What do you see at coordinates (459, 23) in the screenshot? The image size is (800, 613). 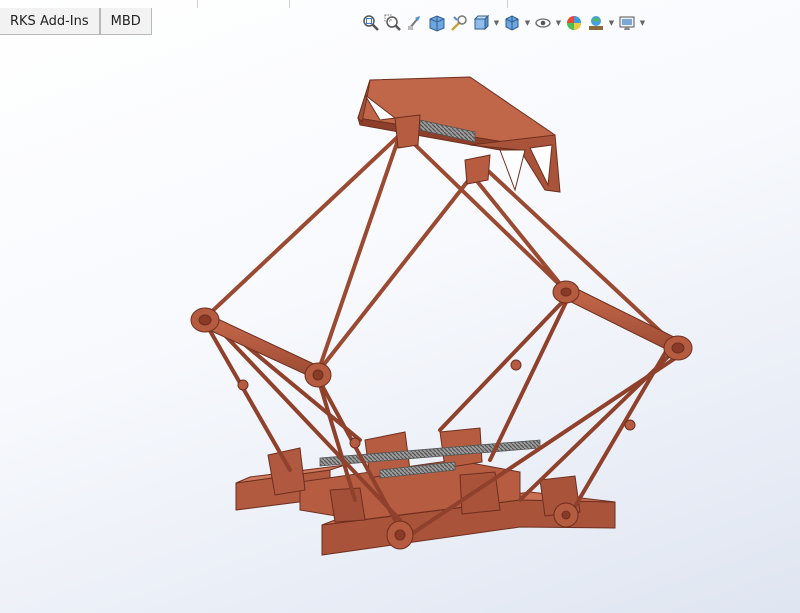 I see `dynamic-annotation-icon` at bounding box center [459, 23].